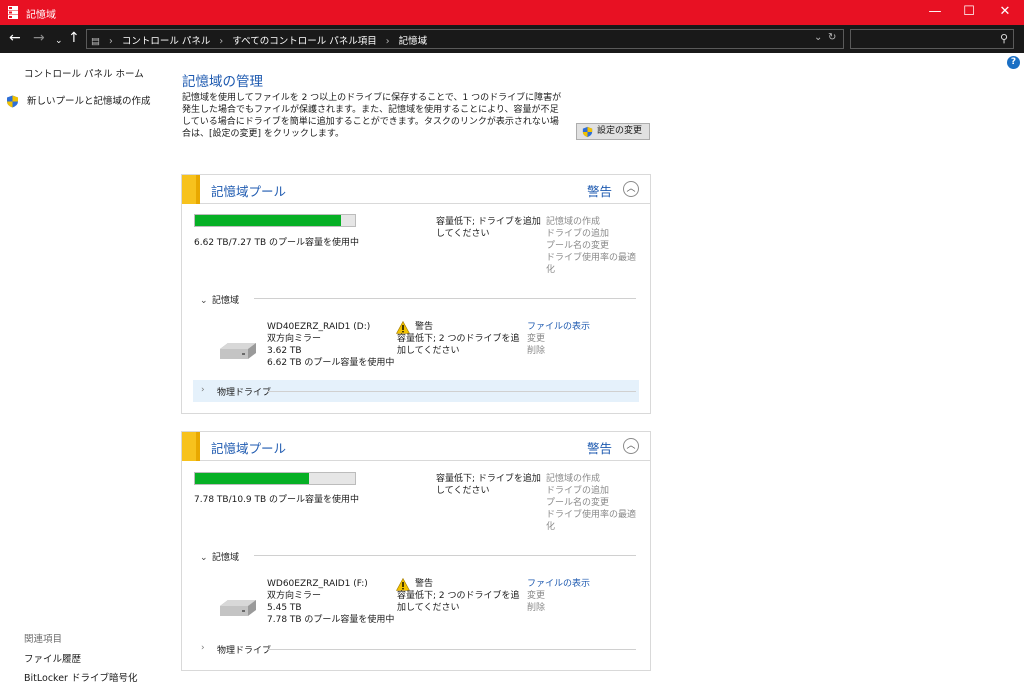 Image resolution: width=1024 pixels, height=699 pixels. What do you see at coordinates (277, 243) in the screenshot?
I see `pool-usage-text: 6.62 TB/7.27 TB のプール容量を使用中` at bounding box center [277, 243].